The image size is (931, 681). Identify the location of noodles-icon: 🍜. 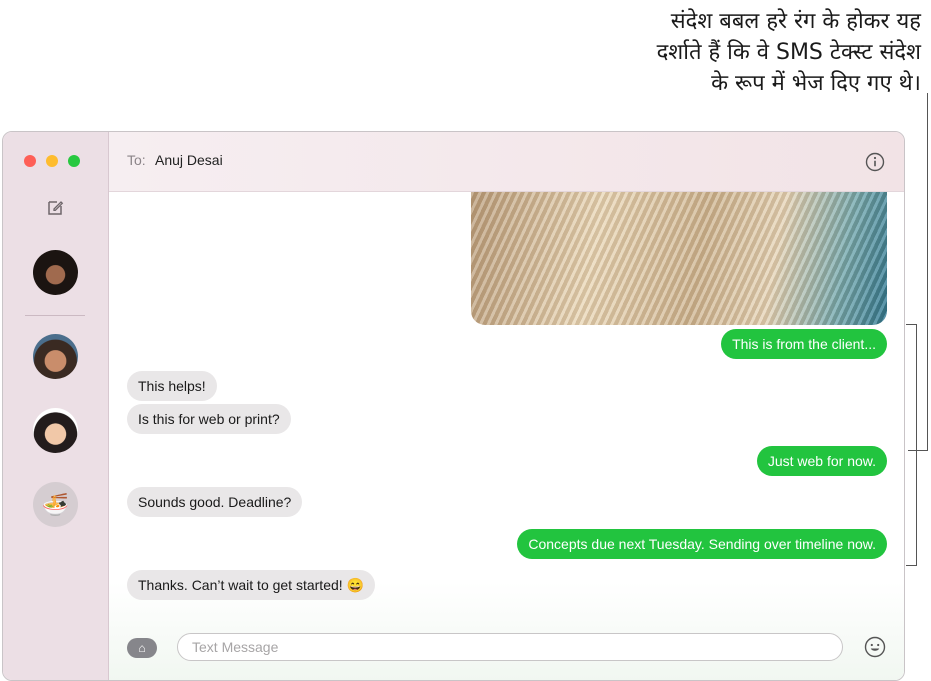
(55, 504).